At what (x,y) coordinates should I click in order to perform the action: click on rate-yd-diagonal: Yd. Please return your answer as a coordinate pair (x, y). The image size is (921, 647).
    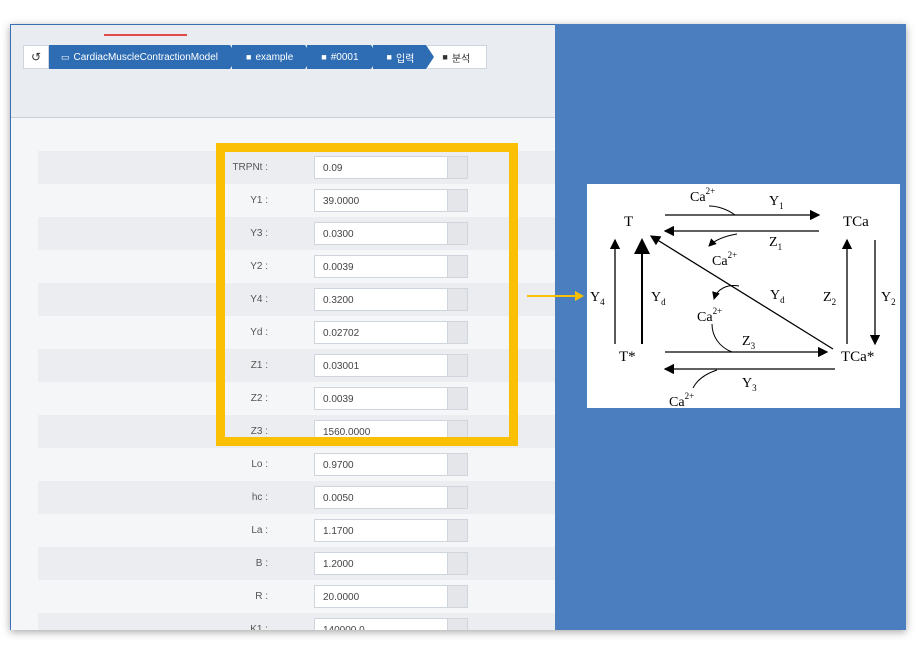
    Looking at the image, I should click on (777, 296).